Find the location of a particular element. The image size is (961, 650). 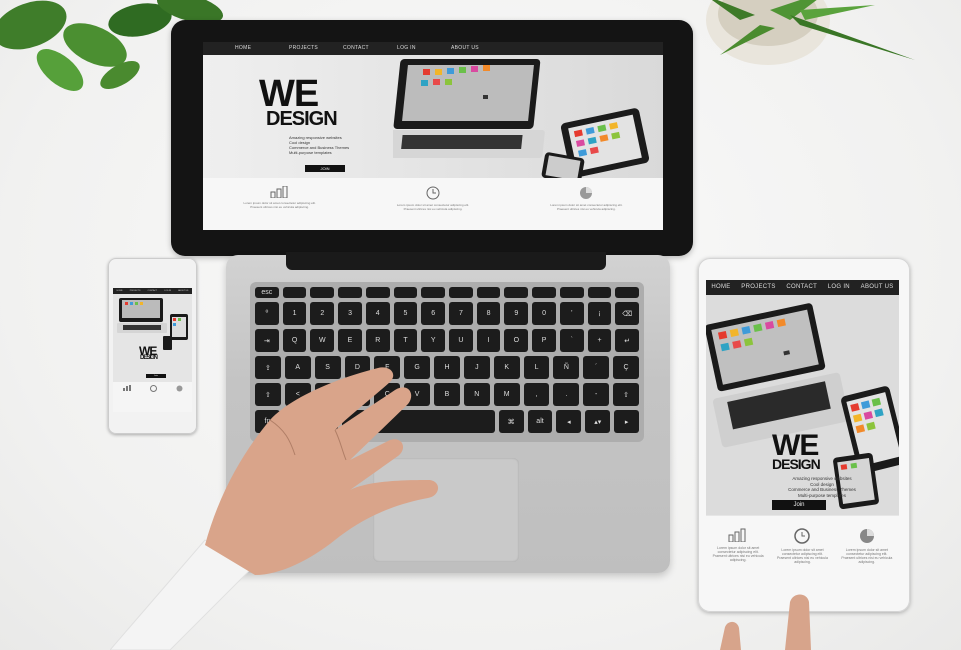

keyboard-key: 1 is located at coordinates (294, 313).